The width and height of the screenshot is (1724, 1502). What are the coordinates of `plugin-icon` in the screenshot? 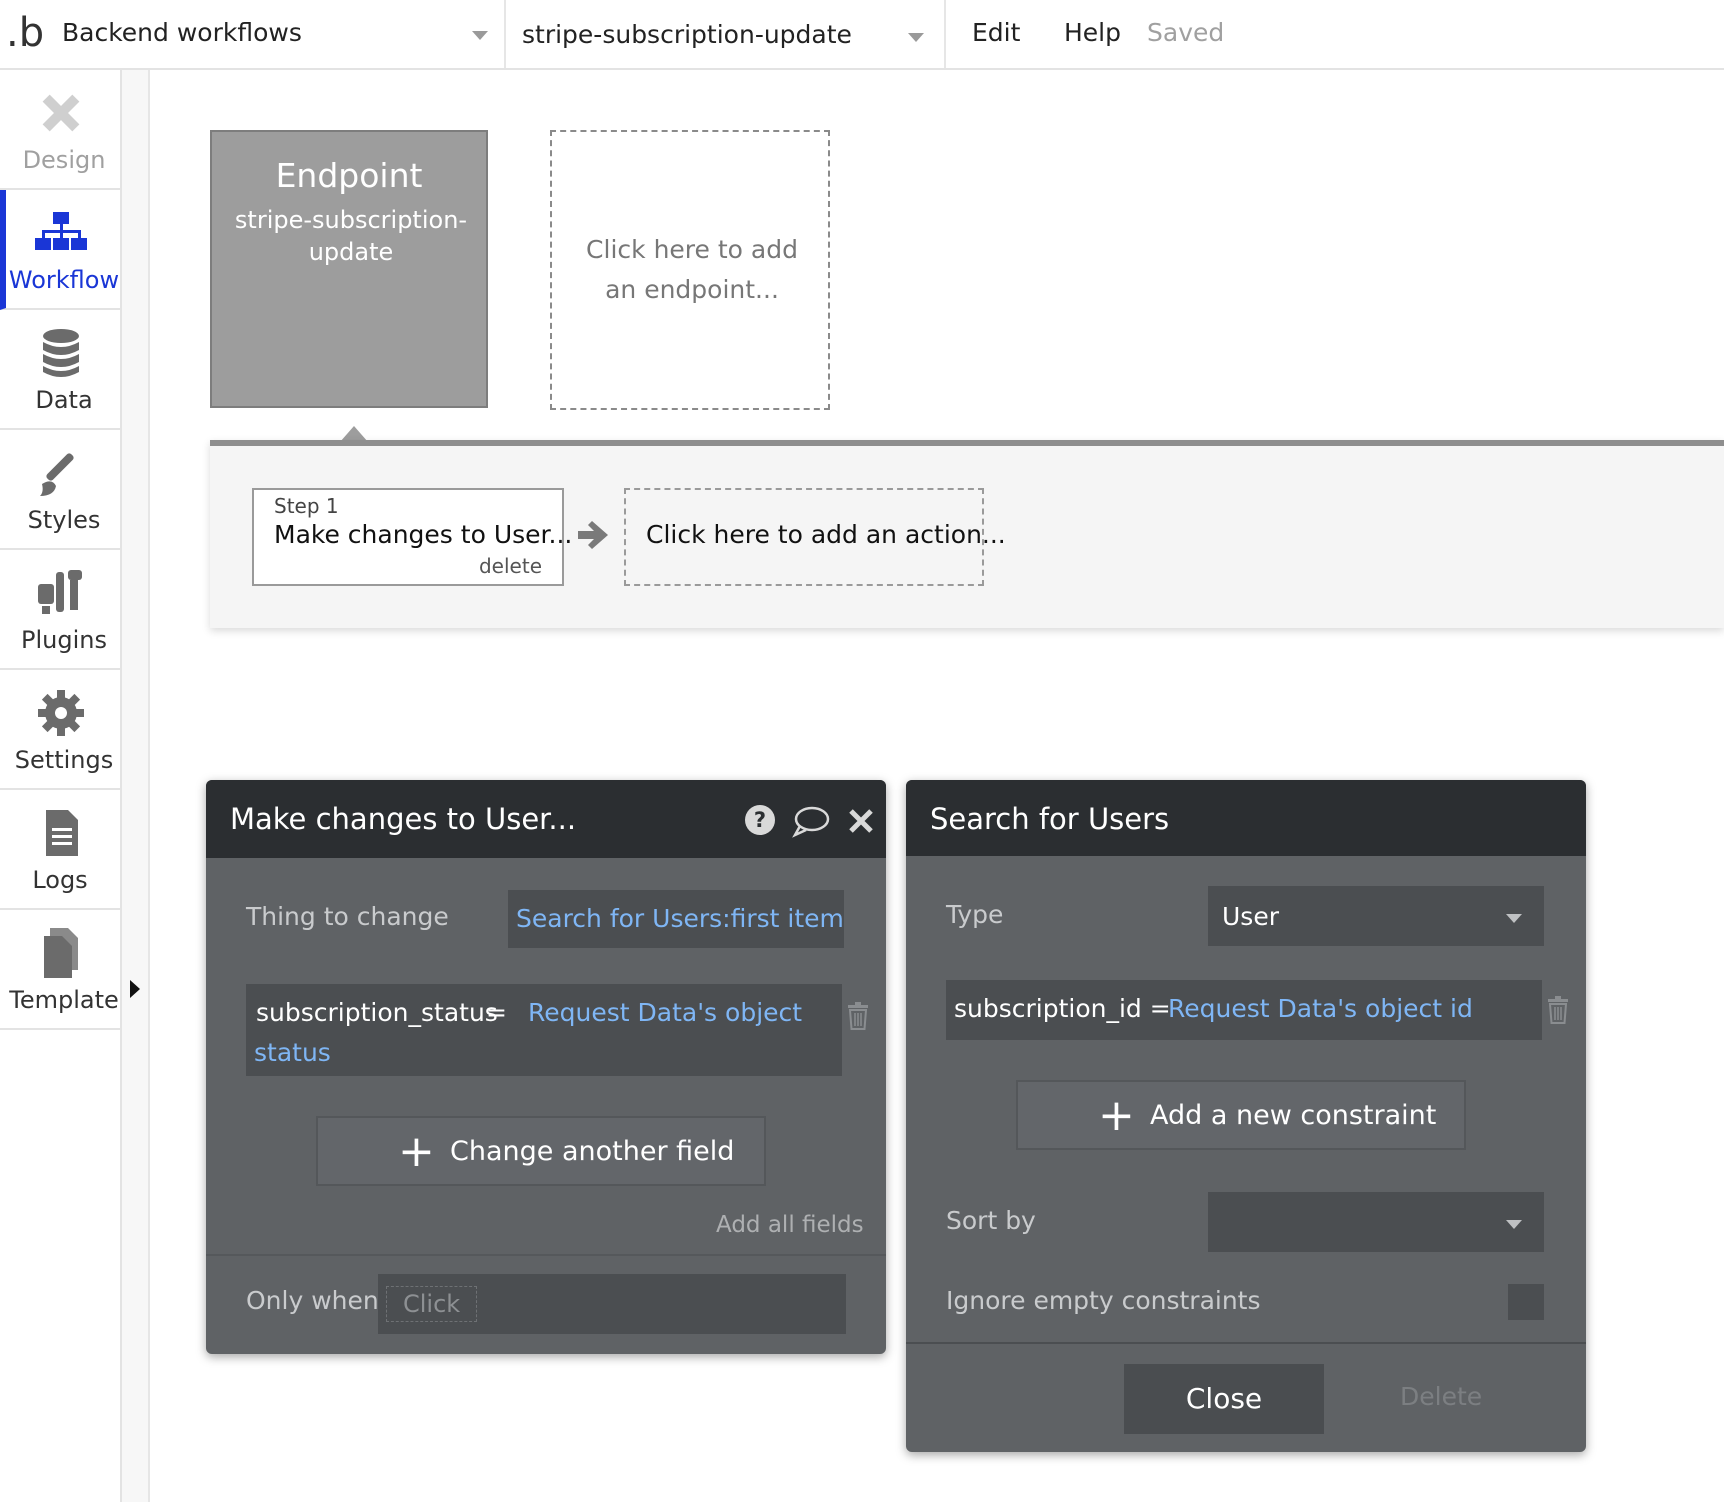 It's located at (60, 592).